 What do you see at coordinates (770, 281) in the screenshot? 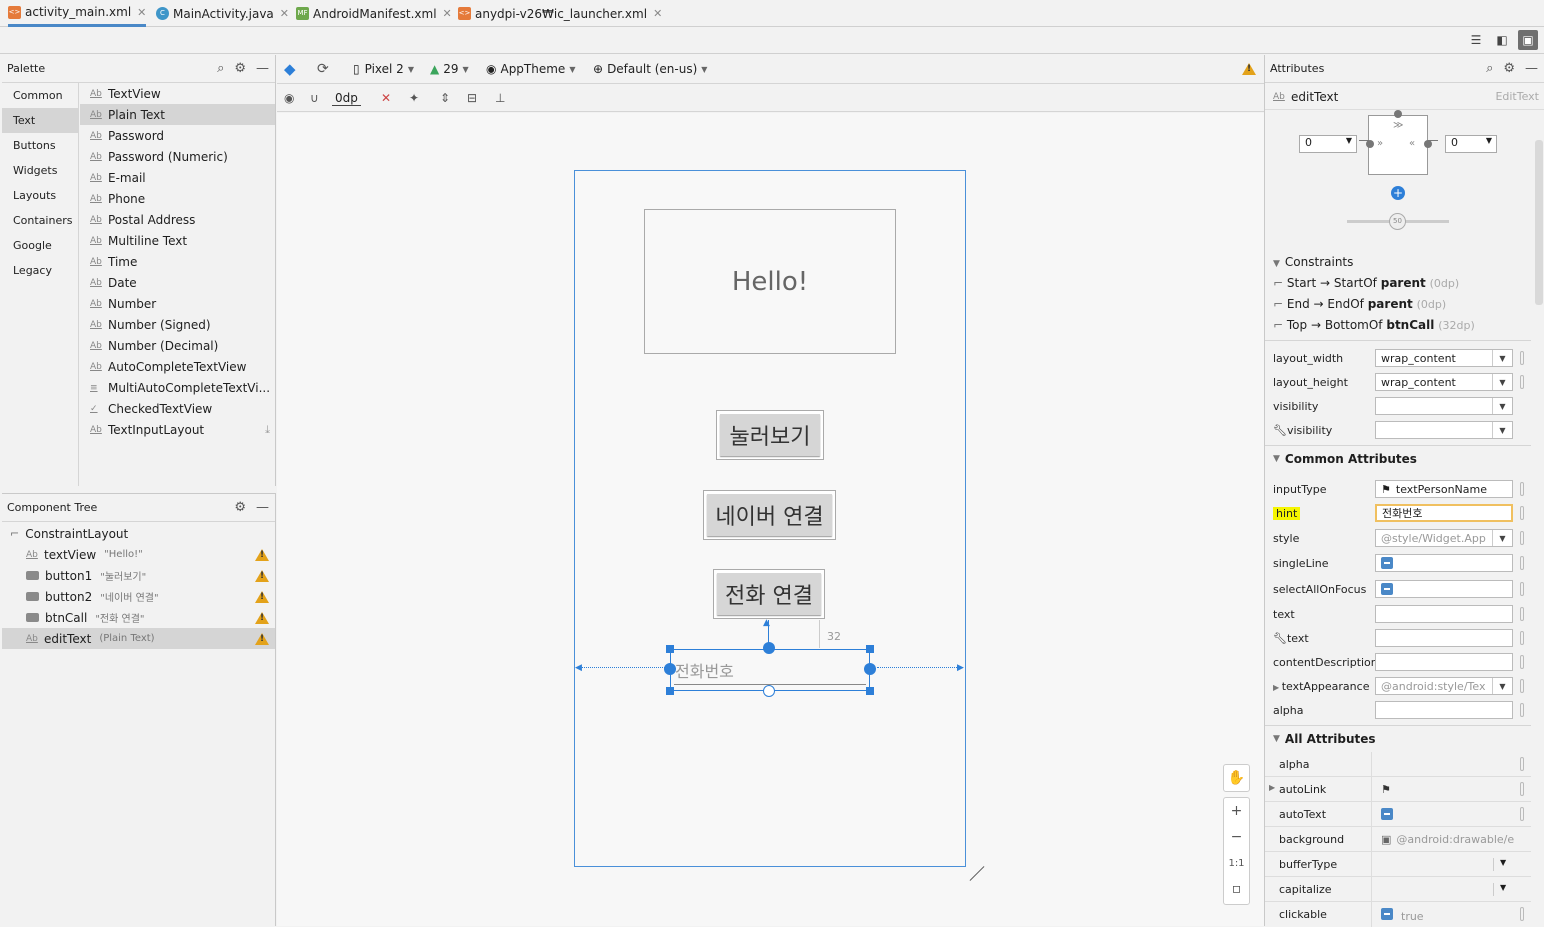
I see `hello-textview: Hello!` at bounding box center [770, 281].